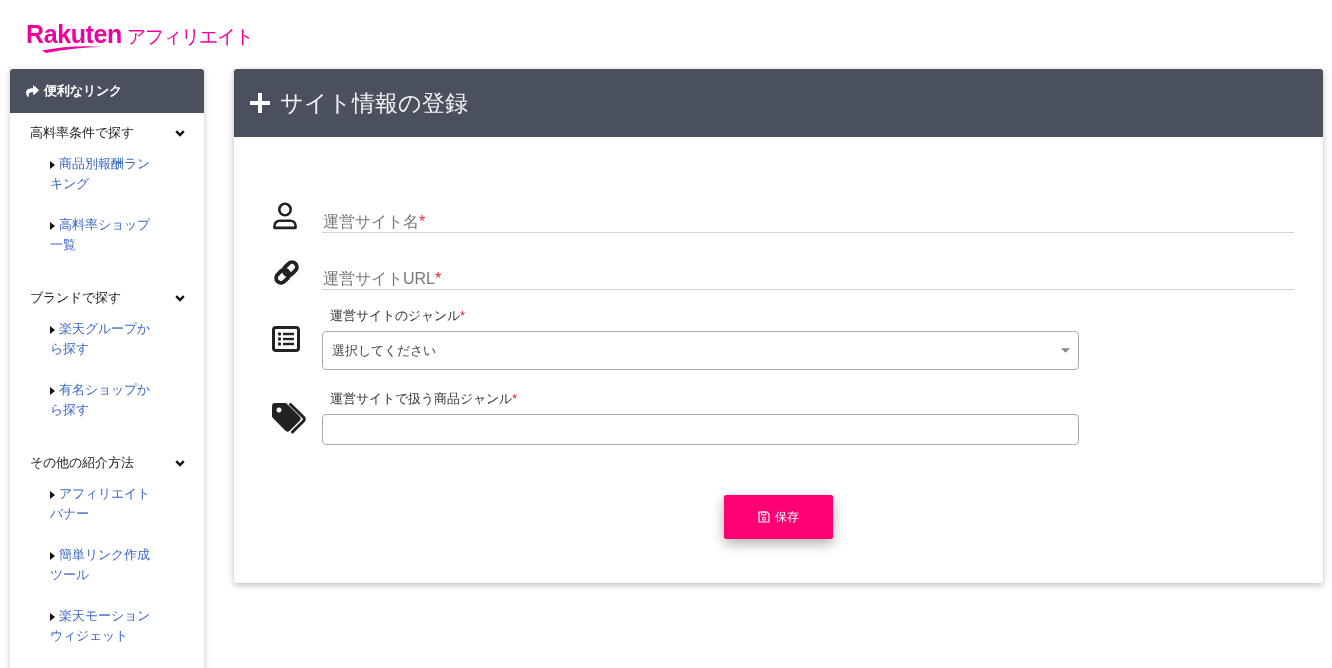 The image size is (1332, 668). Describe the element at coordinates (379, 278) in the screenshot. I see `field-label: 運営サイトURL` at that location.